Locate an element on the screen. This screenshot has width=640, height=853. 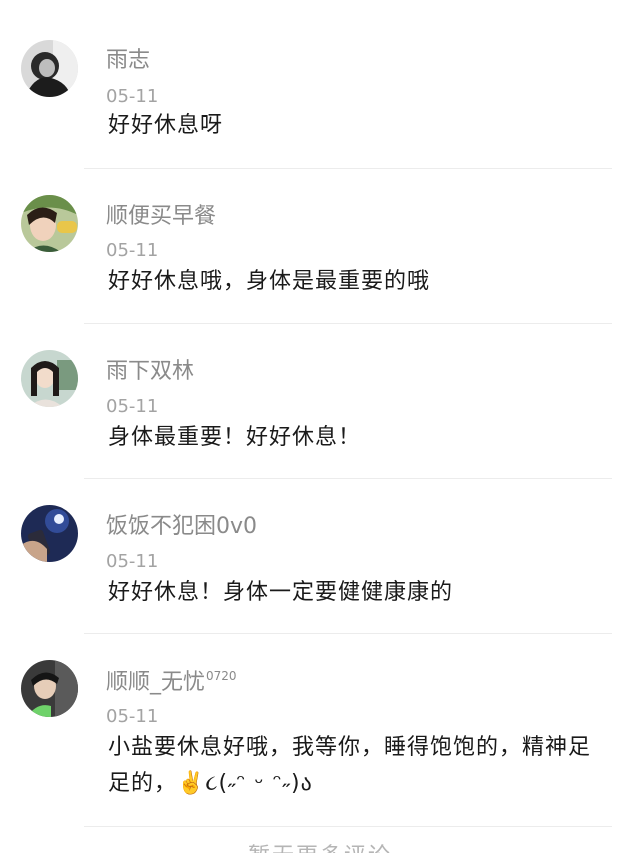
comment-username-text: 顺顺_无忧 is located at coordinates (156, 682).